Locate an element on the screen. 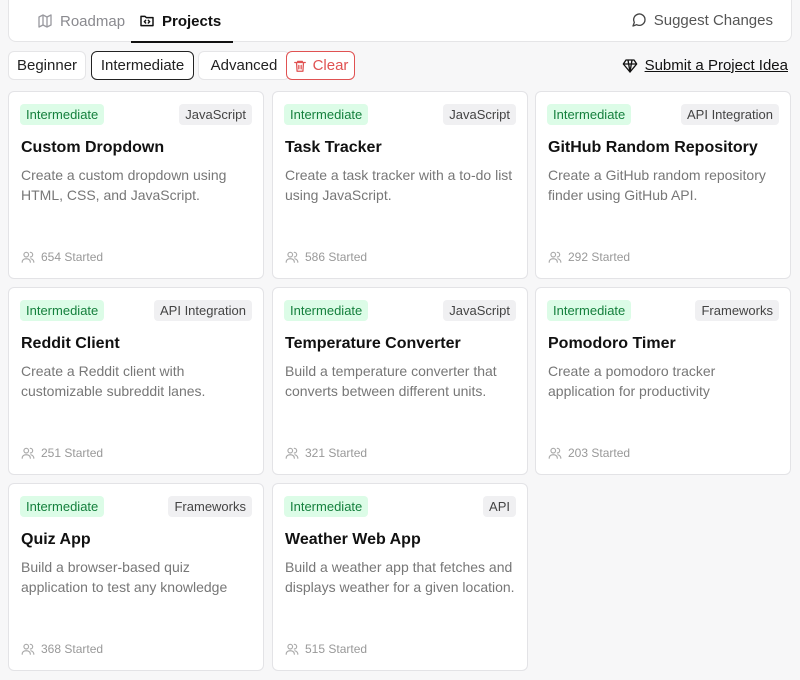  started-count-label: 654 Started is located at coordinates (72, 257).